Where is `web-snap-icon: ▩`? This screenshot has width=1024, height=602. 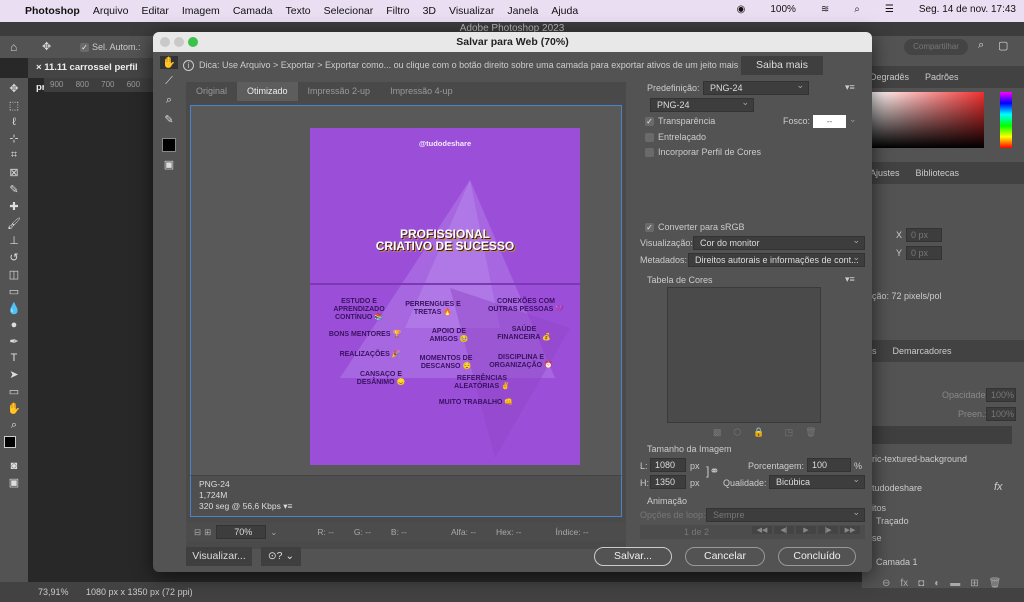 web-snap-icon: ▩ is located at coordinates (717, 432).